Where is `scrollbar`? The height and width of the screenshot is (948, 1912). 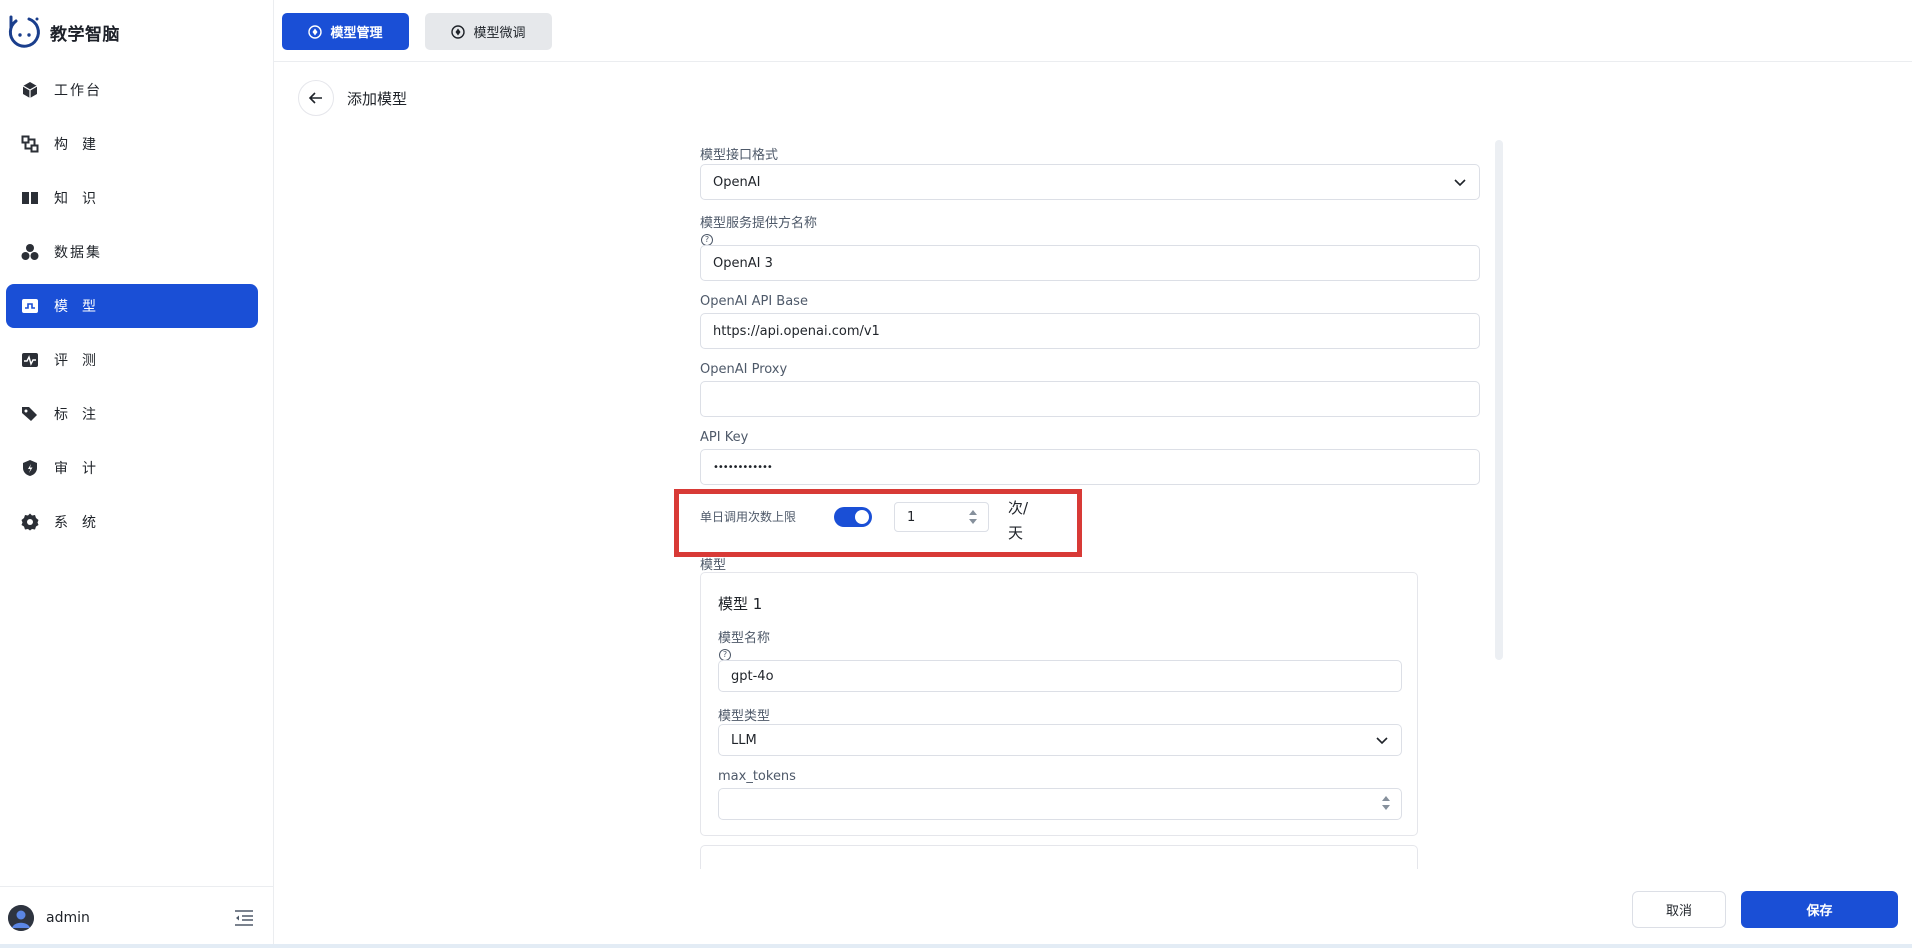 scrollbar is located at coordinates (1499, 400).